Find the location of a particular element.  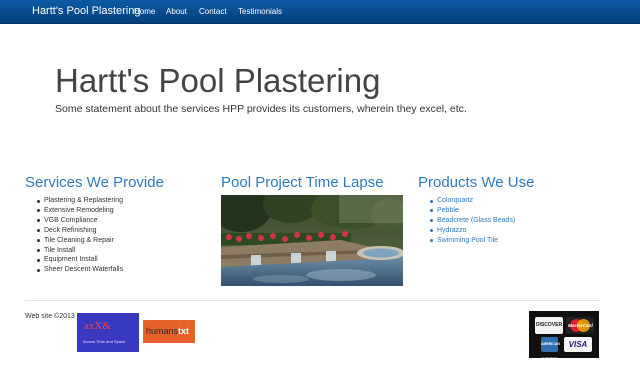

mastercard-label: MasterCard is located at coordinates (580, 325).